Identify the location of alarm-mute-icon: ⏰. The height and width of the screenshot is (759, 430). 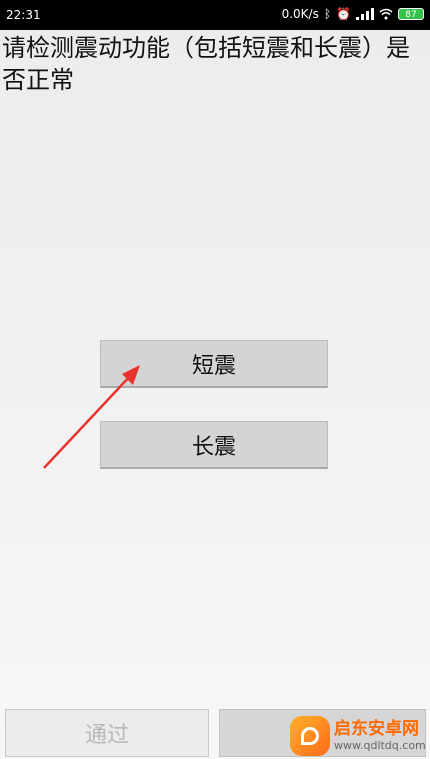
(343, 14).